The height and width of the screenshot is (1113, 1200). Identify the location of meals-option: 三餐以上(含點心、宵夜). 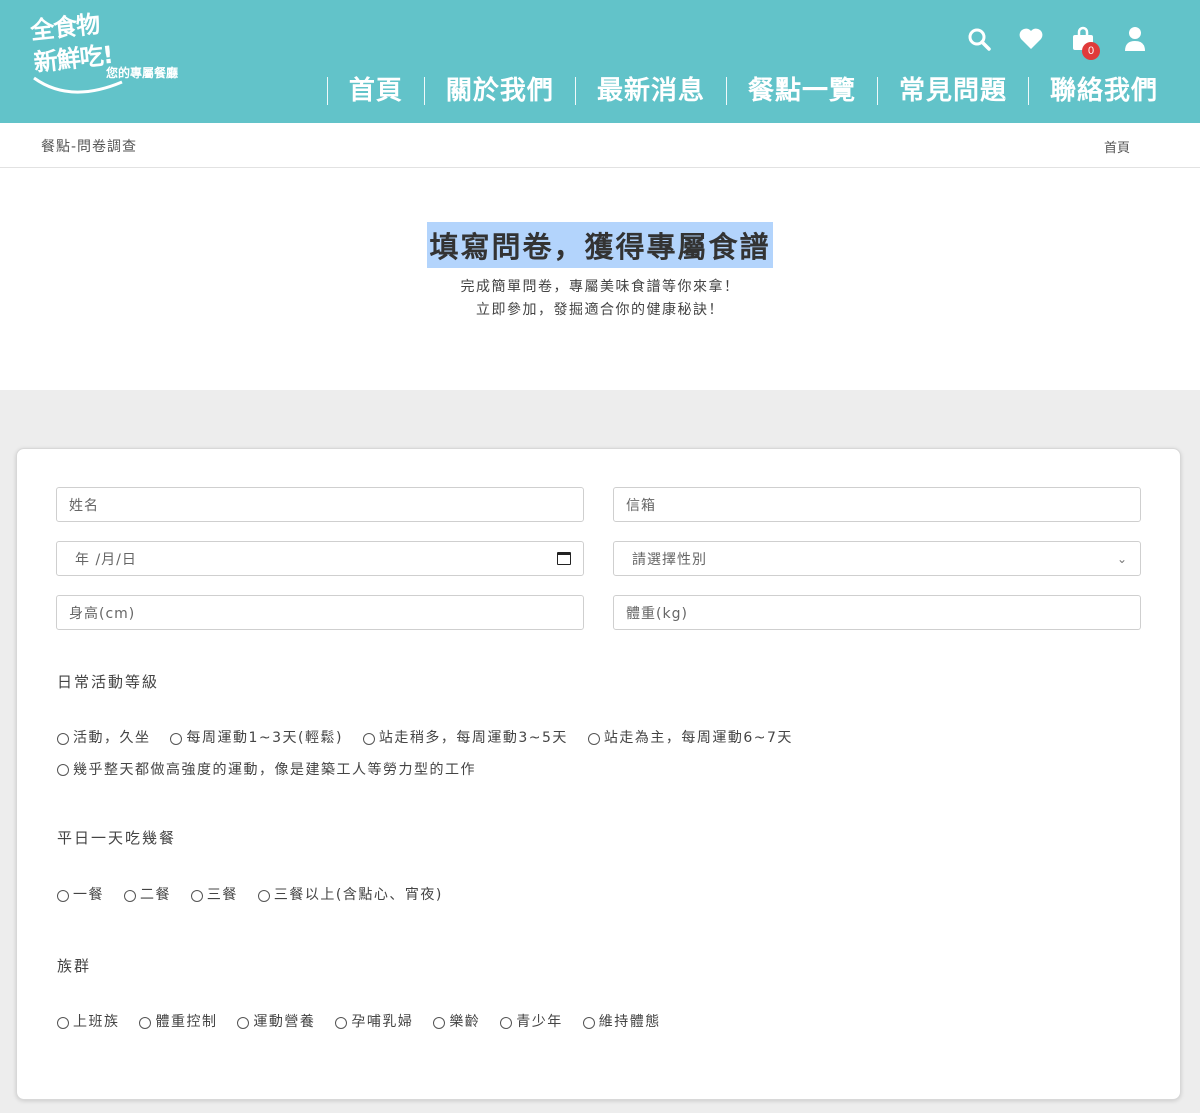
(350, 895).